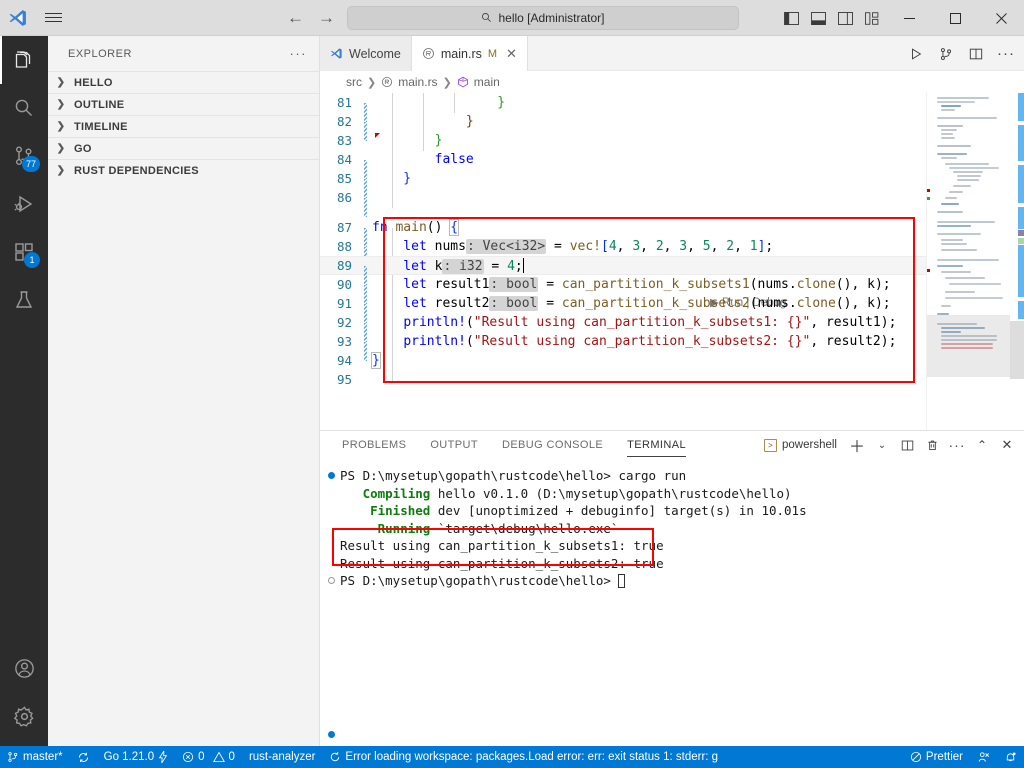 The image size is (1024, 768). I want to click on navigate-forward-icon: →, so click(326, 17).